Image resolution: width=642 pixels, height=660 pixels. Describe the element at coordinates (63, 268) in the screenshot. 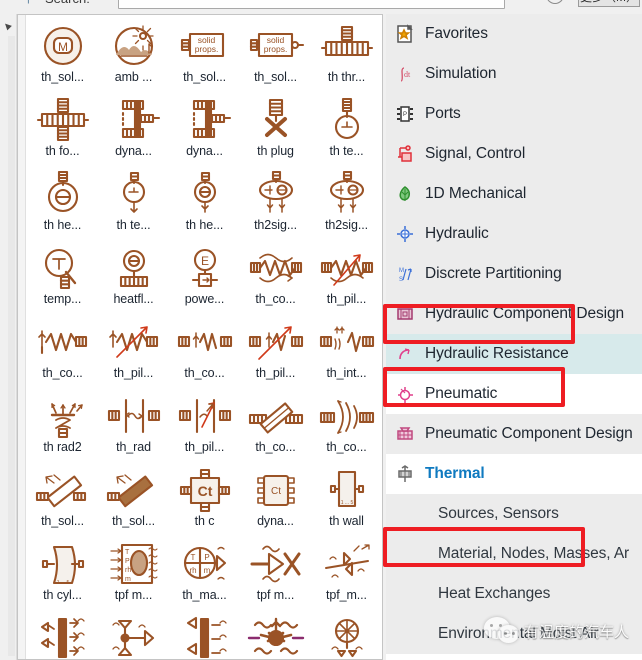

I see `temperature-sensor-icon` at that location.